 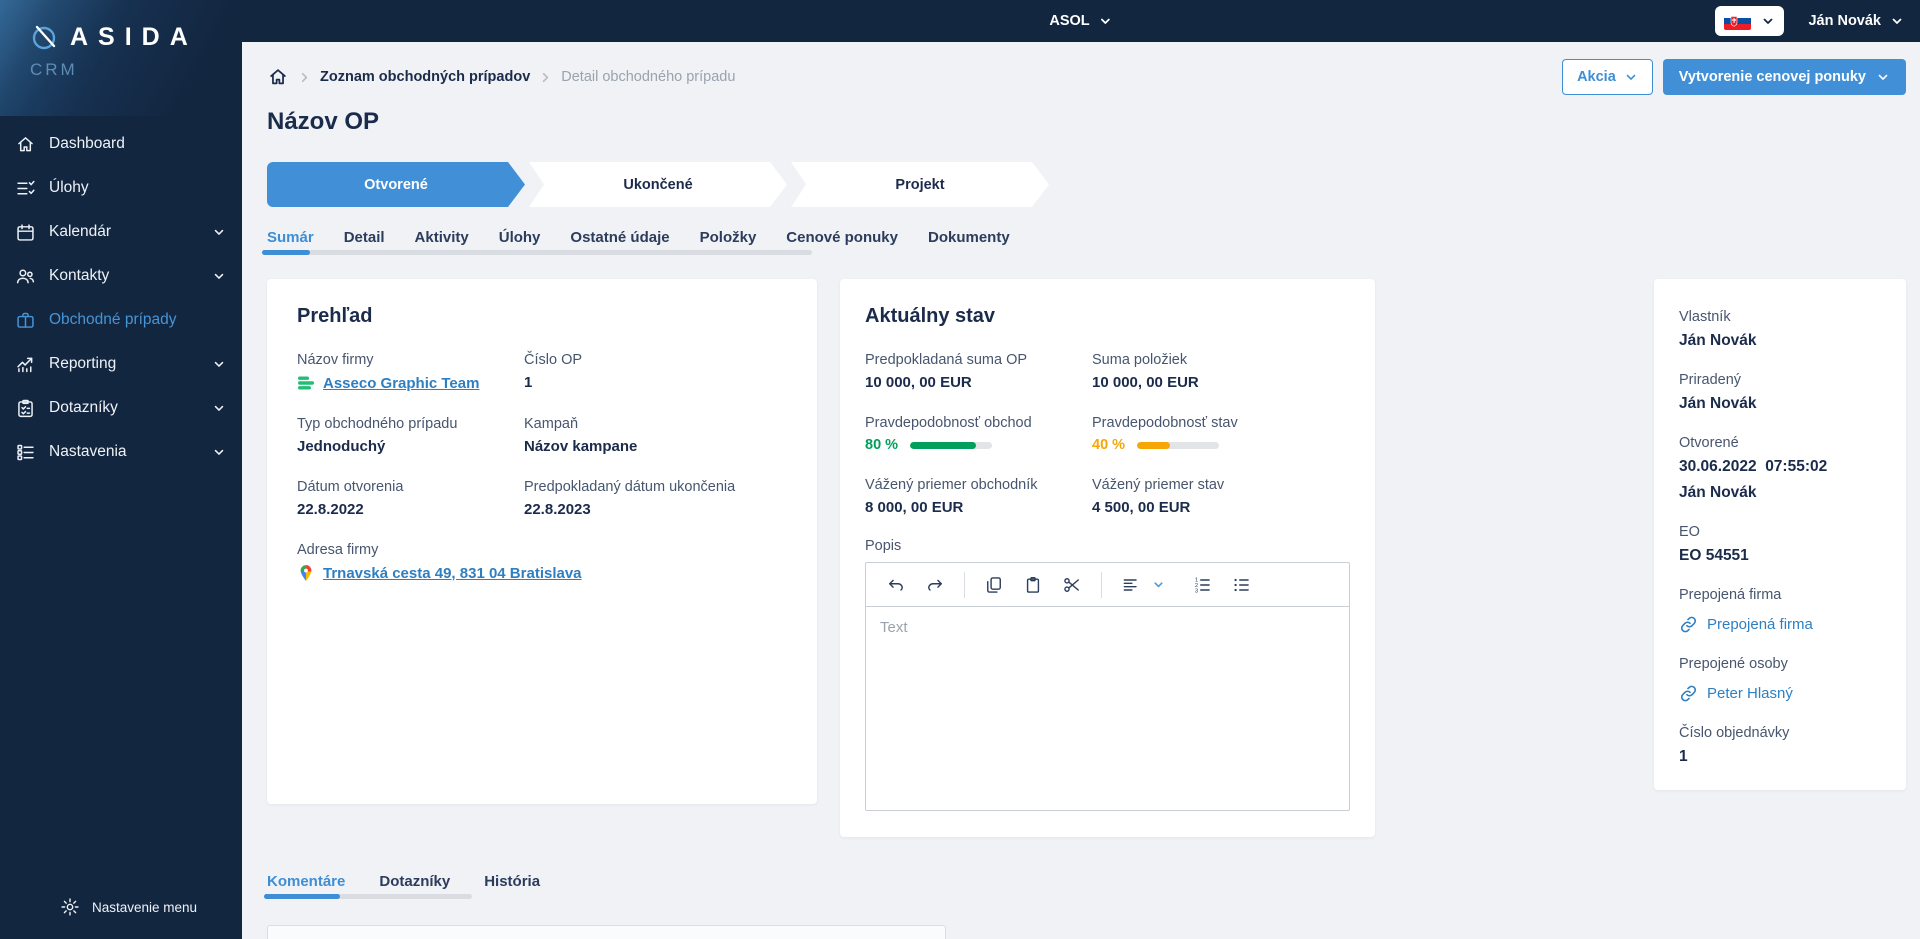 I want to click on tab-detail: Detail, so click(x=364, y=237).